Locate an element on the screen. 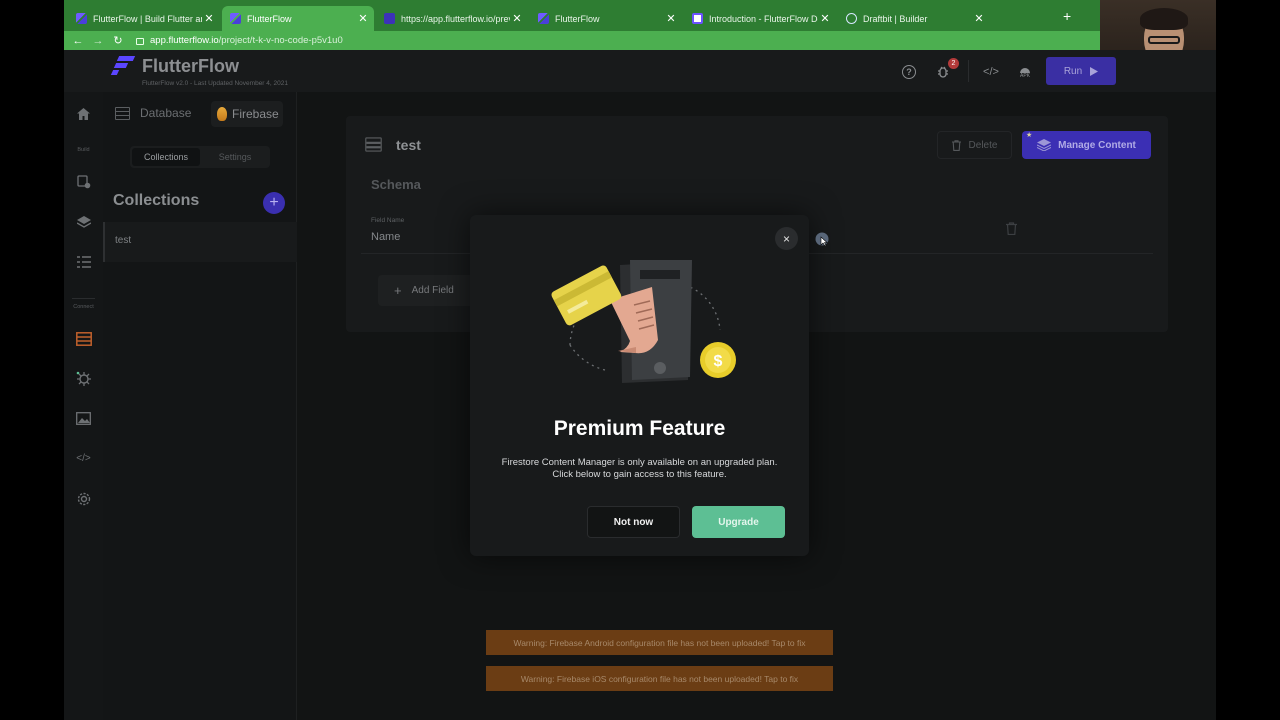 The width and height of the screenshot is (1280, 720). pages-icon is located at coordinates (83, 181).